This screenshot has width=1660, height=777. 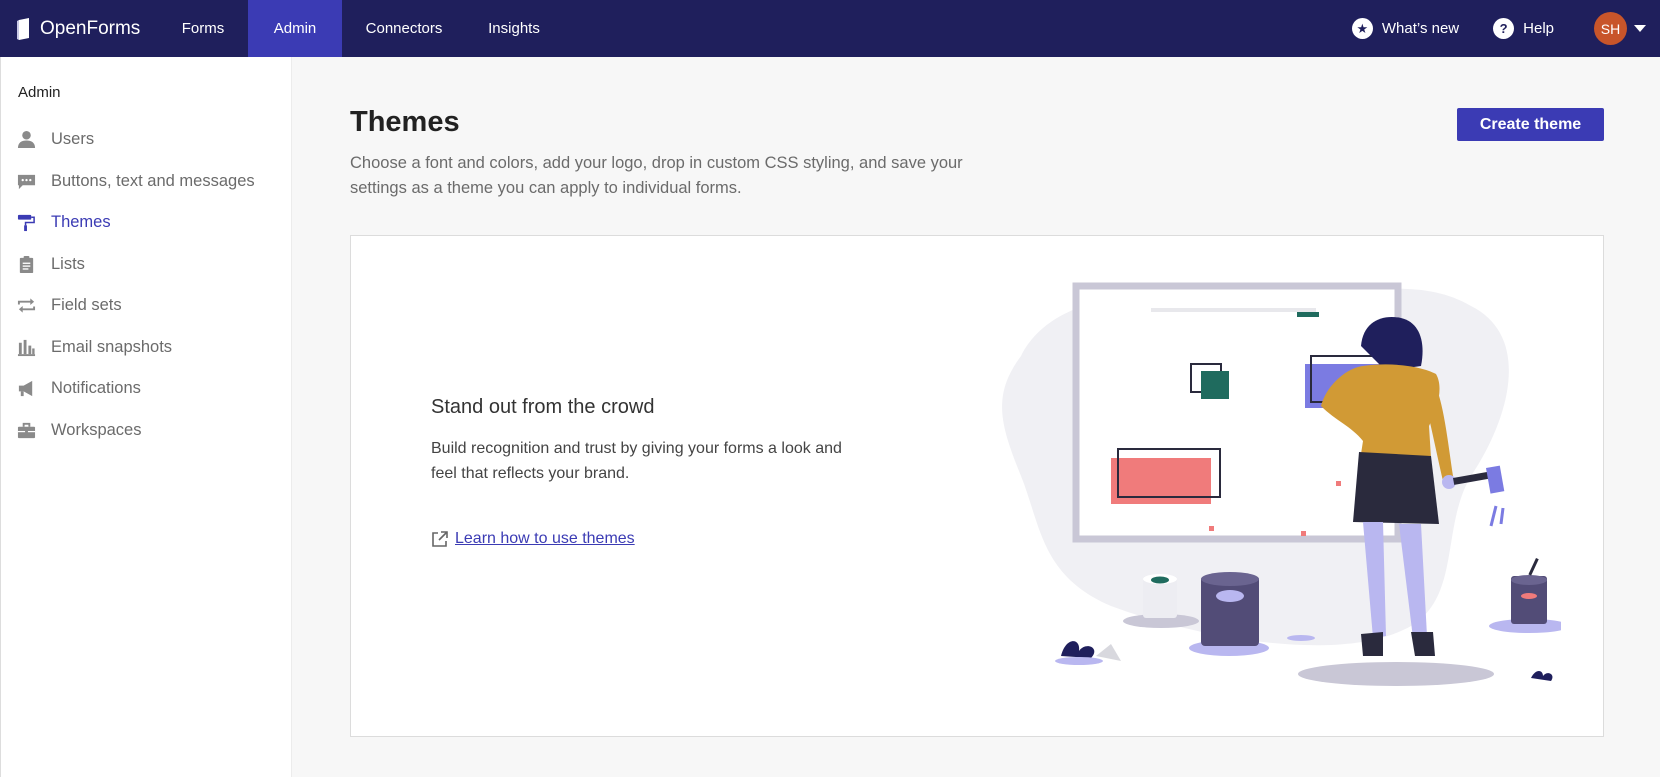 What do you see at coordinates (440, 539) in the screenshot?
I see `external-link-icon` at bounding box center [440, 539].